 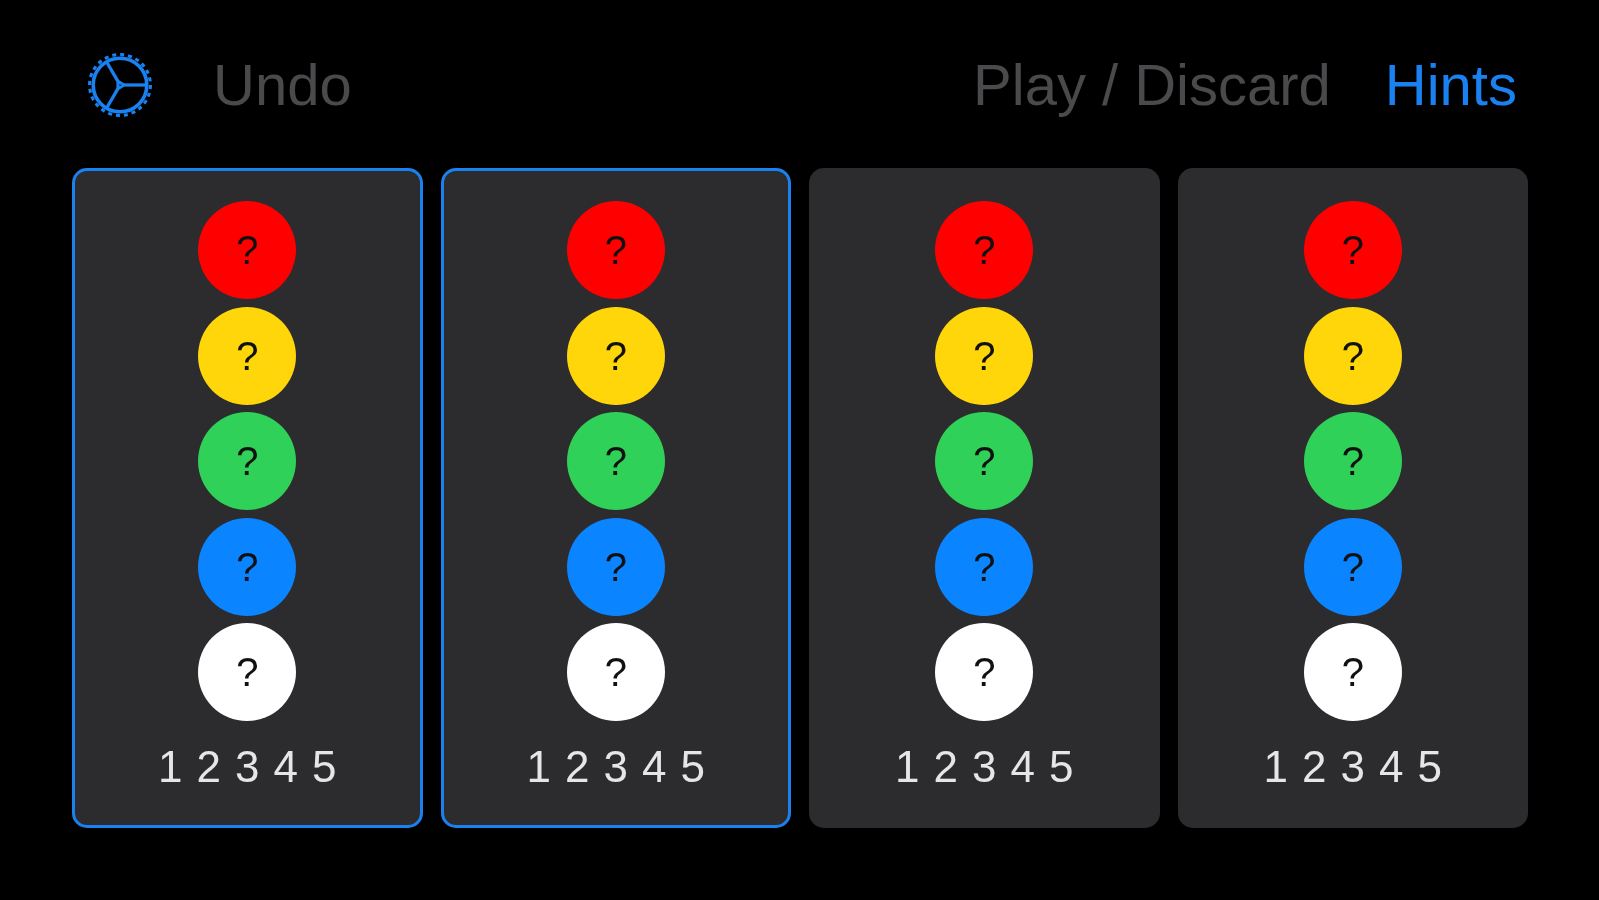 What do you see at coordinates (1450, 85) in the screenshot?
I see `mode-tab: Hints` at bounding box center [1450, 85].